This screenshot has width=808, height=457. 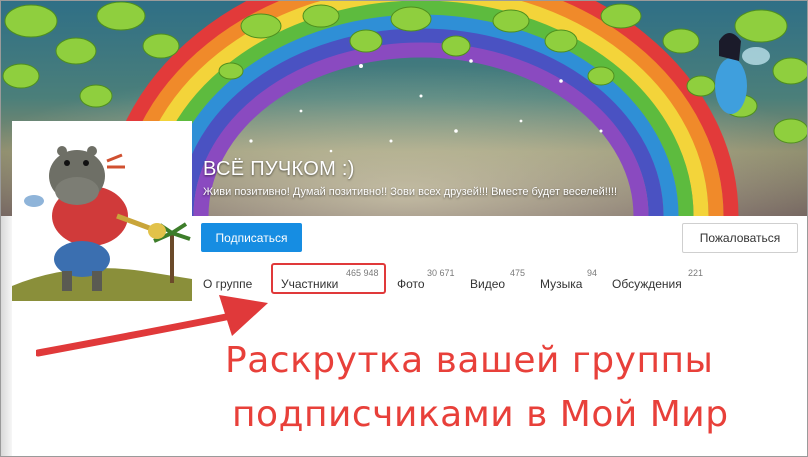 I want to click on tab-label: Музыка, so click(x=561, y=284).